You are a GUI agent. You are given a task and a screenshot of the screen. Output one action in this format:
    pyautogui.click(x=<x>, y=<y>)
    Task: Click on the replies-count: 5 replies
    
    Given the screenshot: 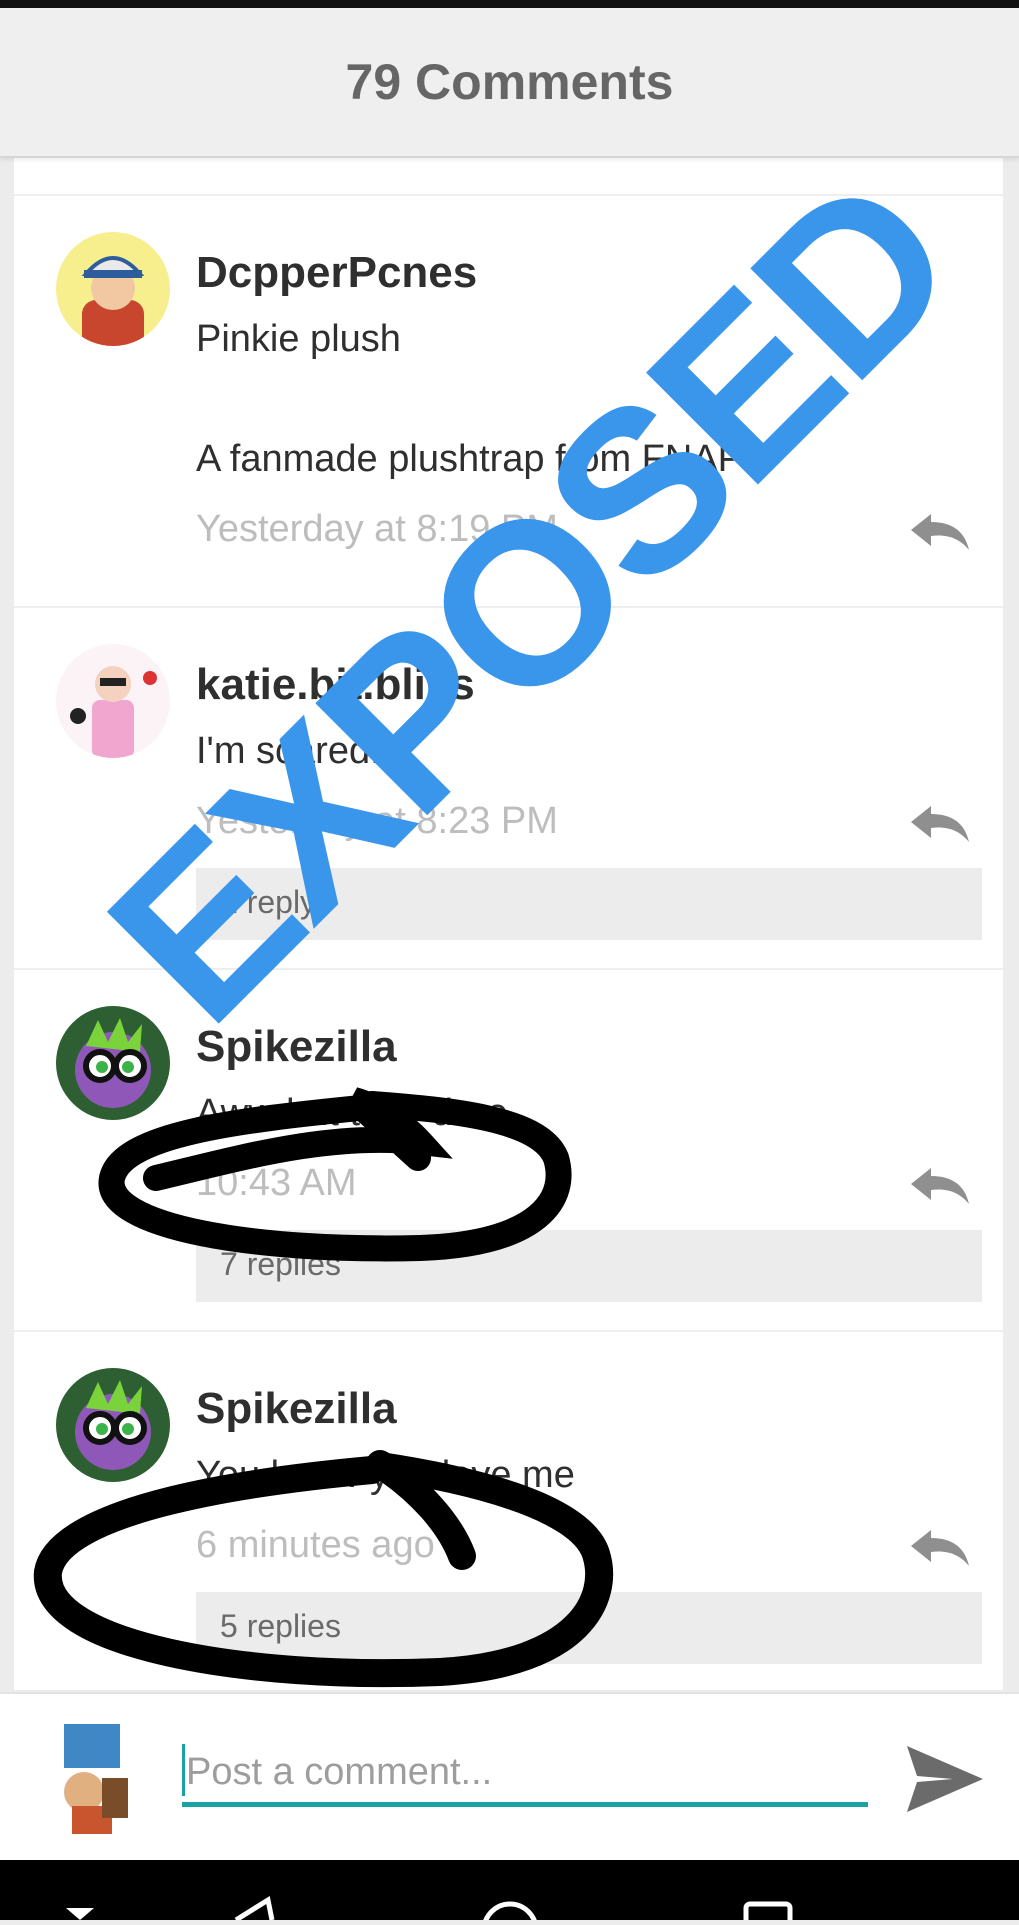 What is the action you would take?
    pyautogui.click(x=280, y=1626)
    